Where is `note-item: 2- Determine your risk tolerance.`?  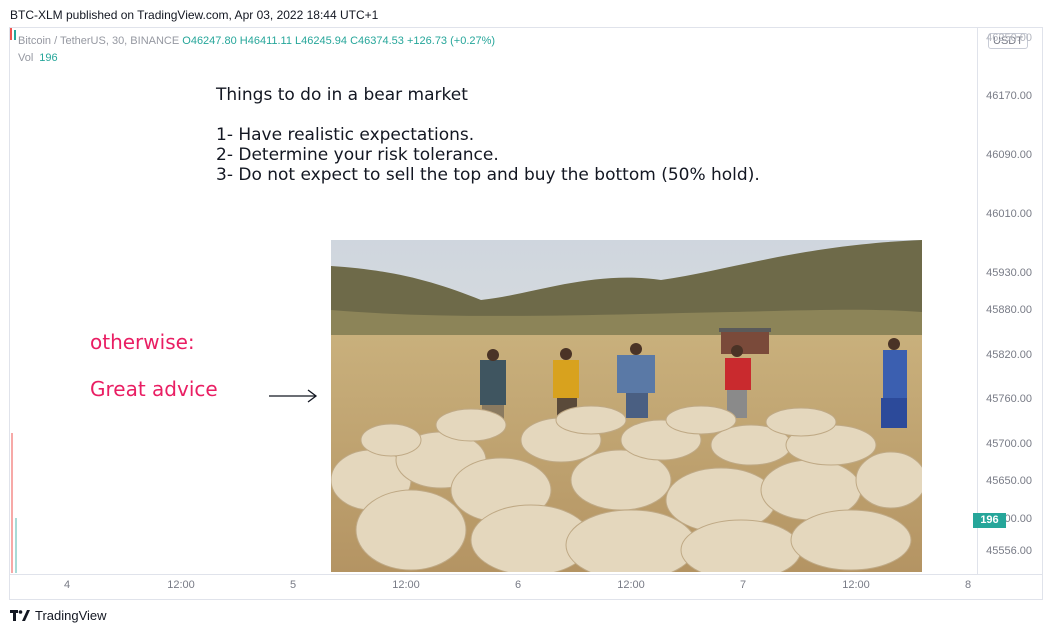
note-item: 2- Determine your risk tolerance. is located at coordinates (357, 155).